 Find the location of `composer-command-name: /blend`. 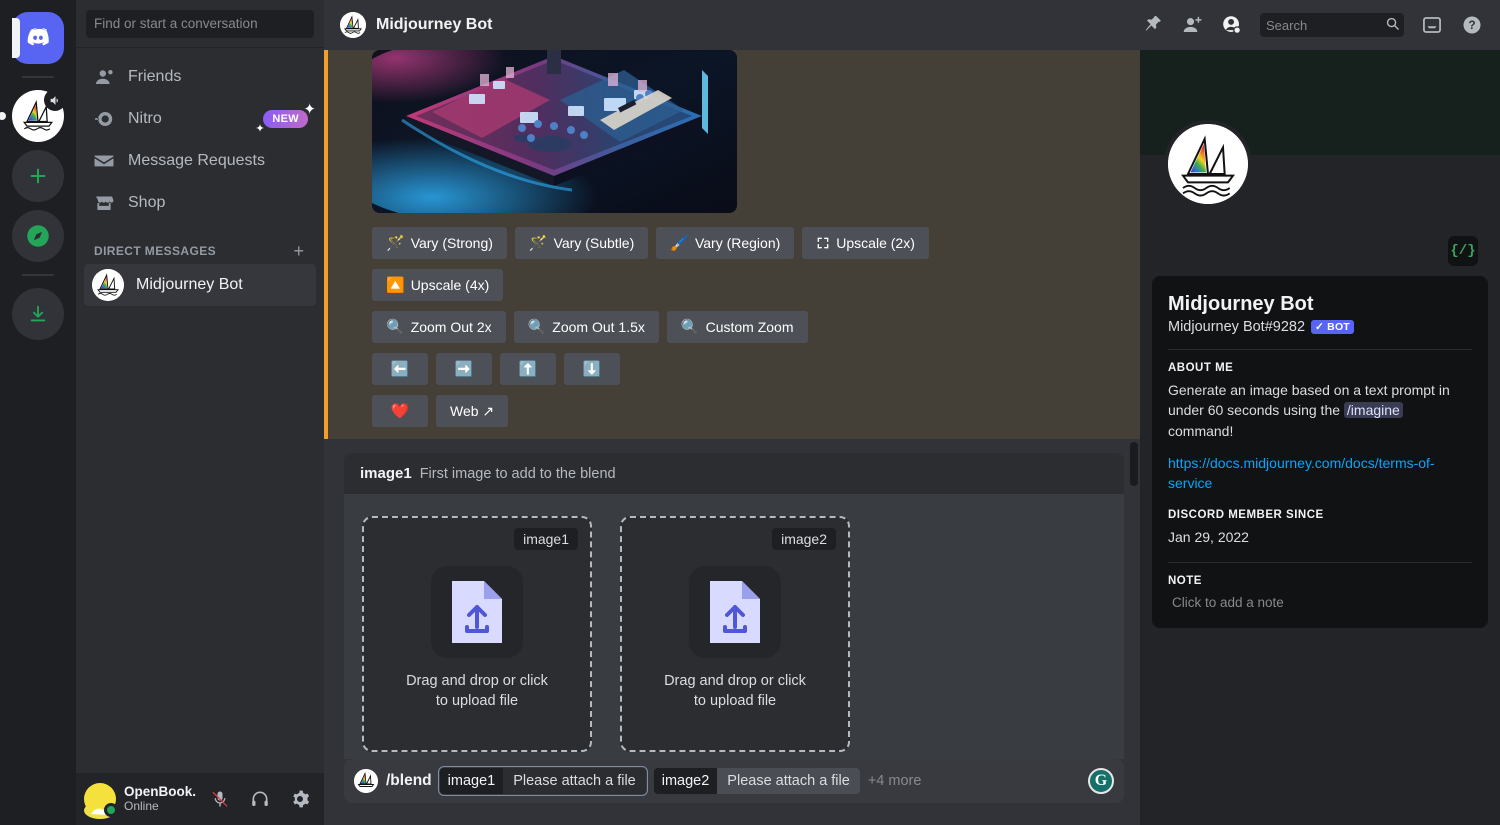

composer-command-name: /blend is located at coordinates (409, 780).